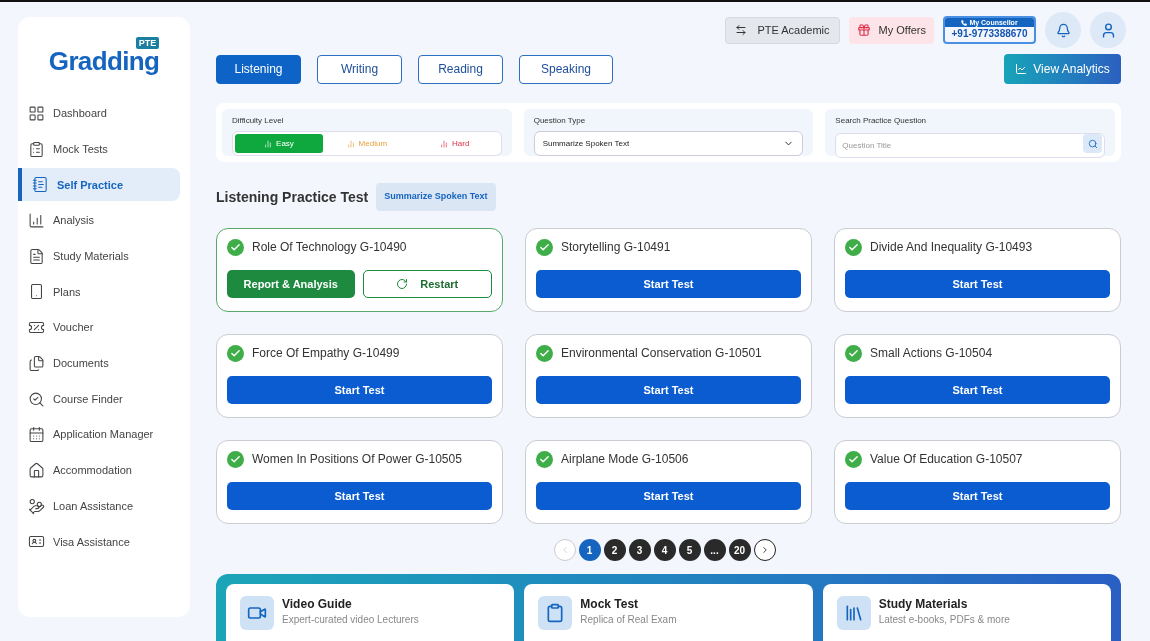 The height and width of the screenshot is (641, 1150). Describe the element at coordinates (863, 30) in the screenshot. I see `gift-icon` at that location.